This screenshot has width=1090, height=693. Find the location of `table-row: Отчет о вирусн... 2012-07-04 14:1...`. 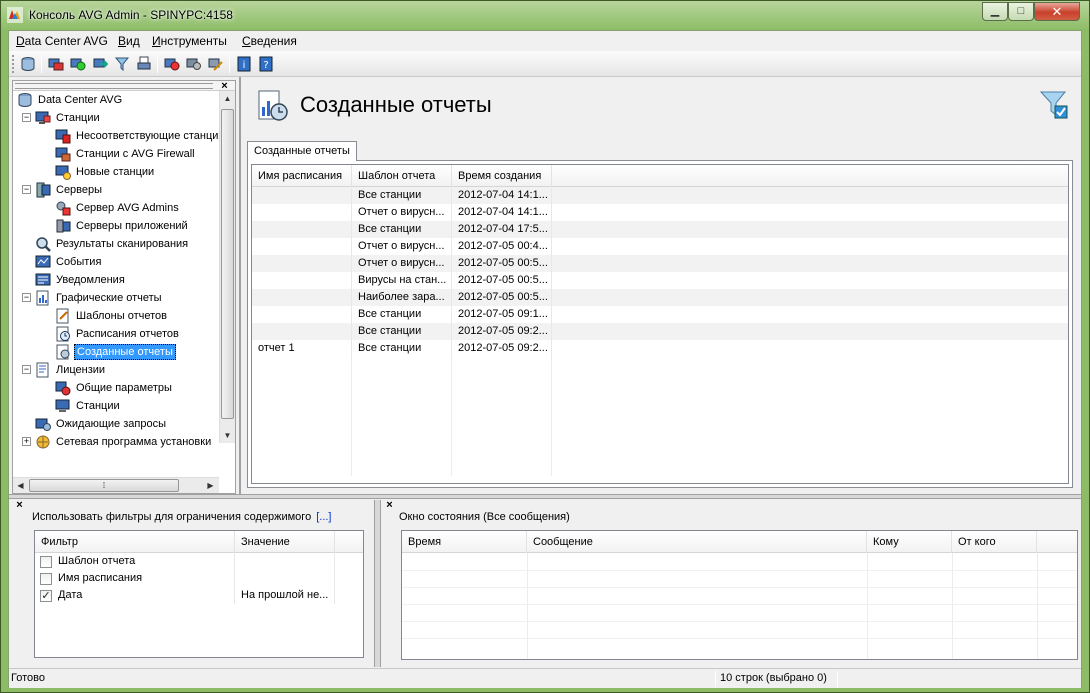

table-row: Отчет о вирусн... 2012-07-04 14:1... is located at coordinates (660, 212).